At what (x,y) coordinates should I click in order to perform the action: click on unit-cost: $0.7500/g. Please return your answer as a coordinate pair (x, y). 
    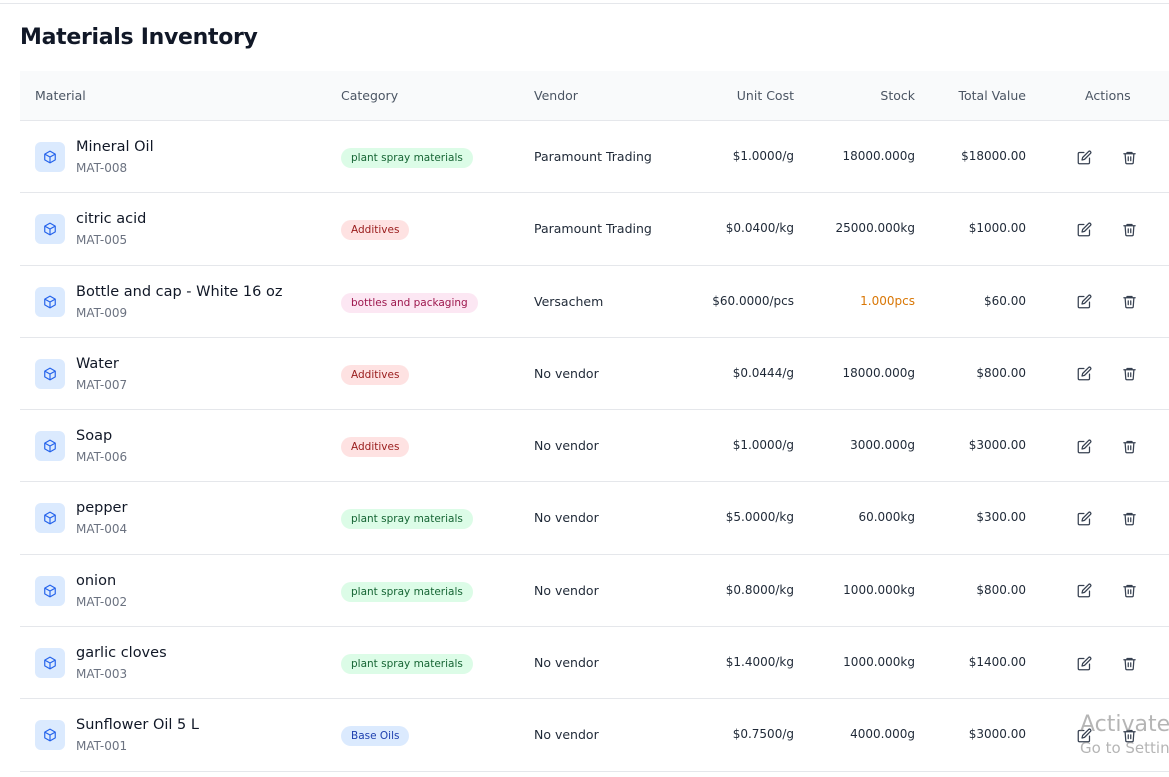
    Looking at the image, I should click on (763, 734).